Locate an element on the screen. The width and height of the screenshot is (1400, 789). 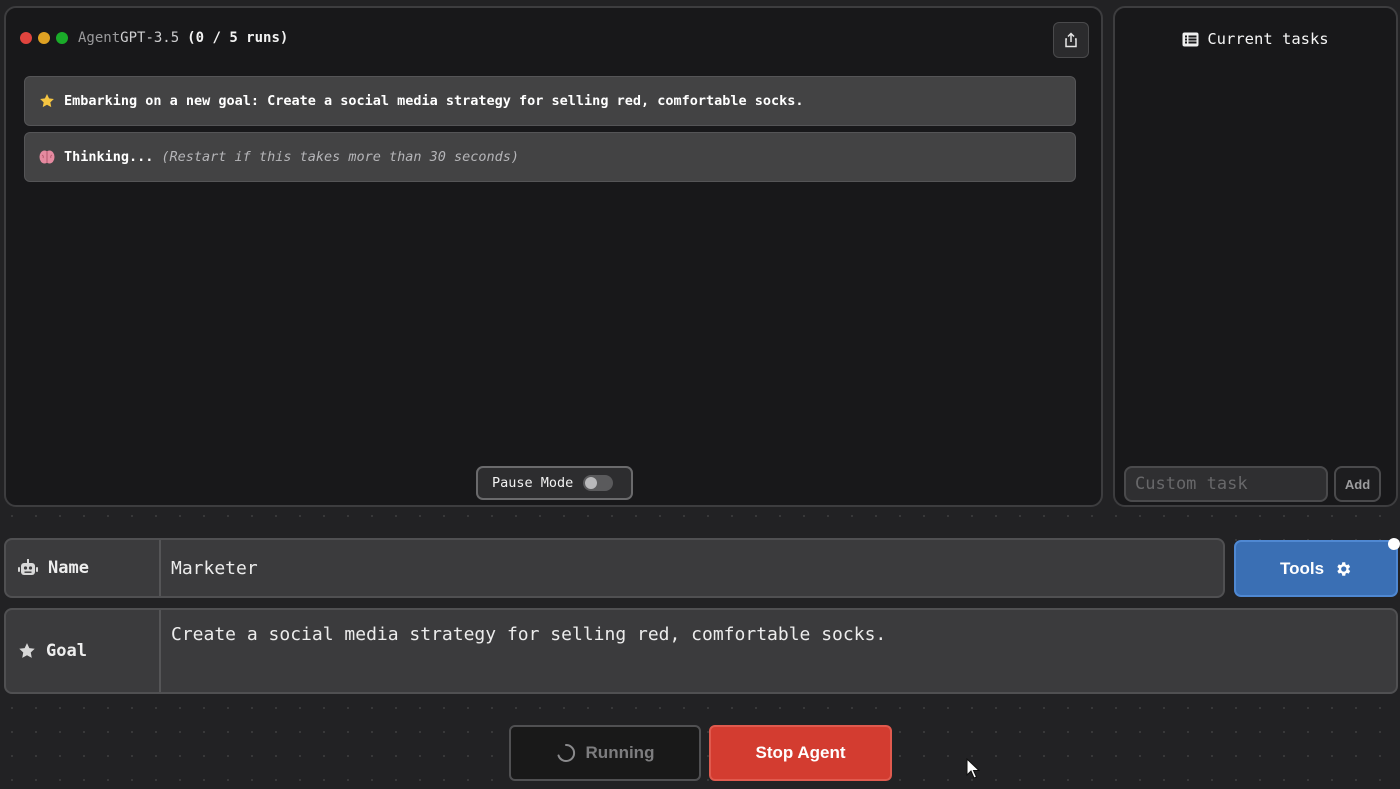
share-button is located at coordinates (1071, 40).